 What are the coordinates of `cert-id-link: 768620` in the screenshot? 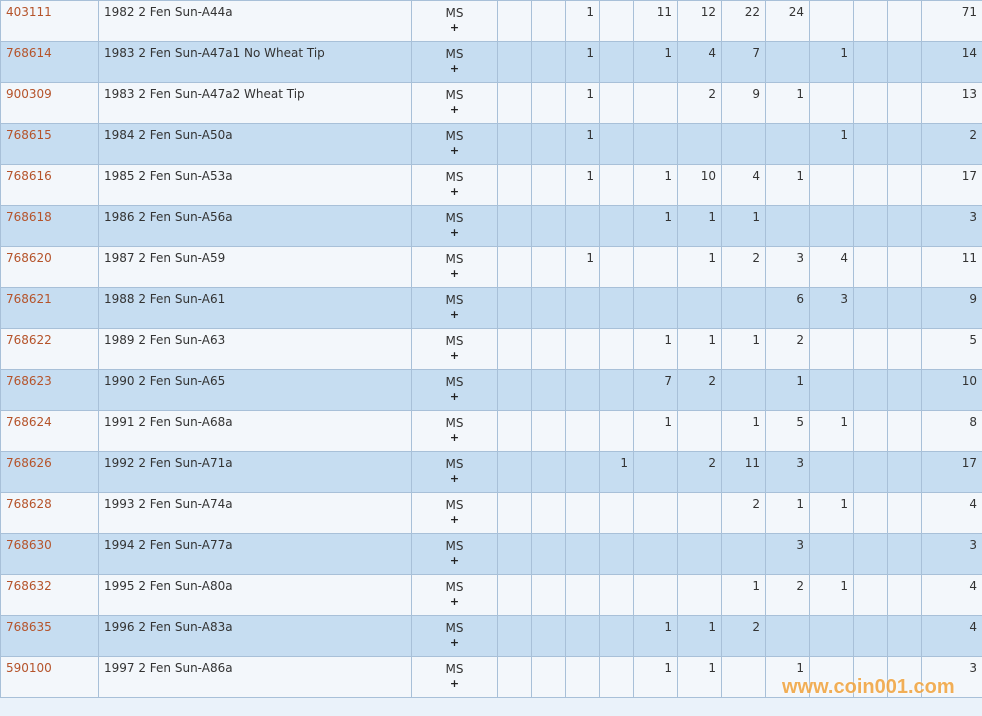 It's located at (29, 258).